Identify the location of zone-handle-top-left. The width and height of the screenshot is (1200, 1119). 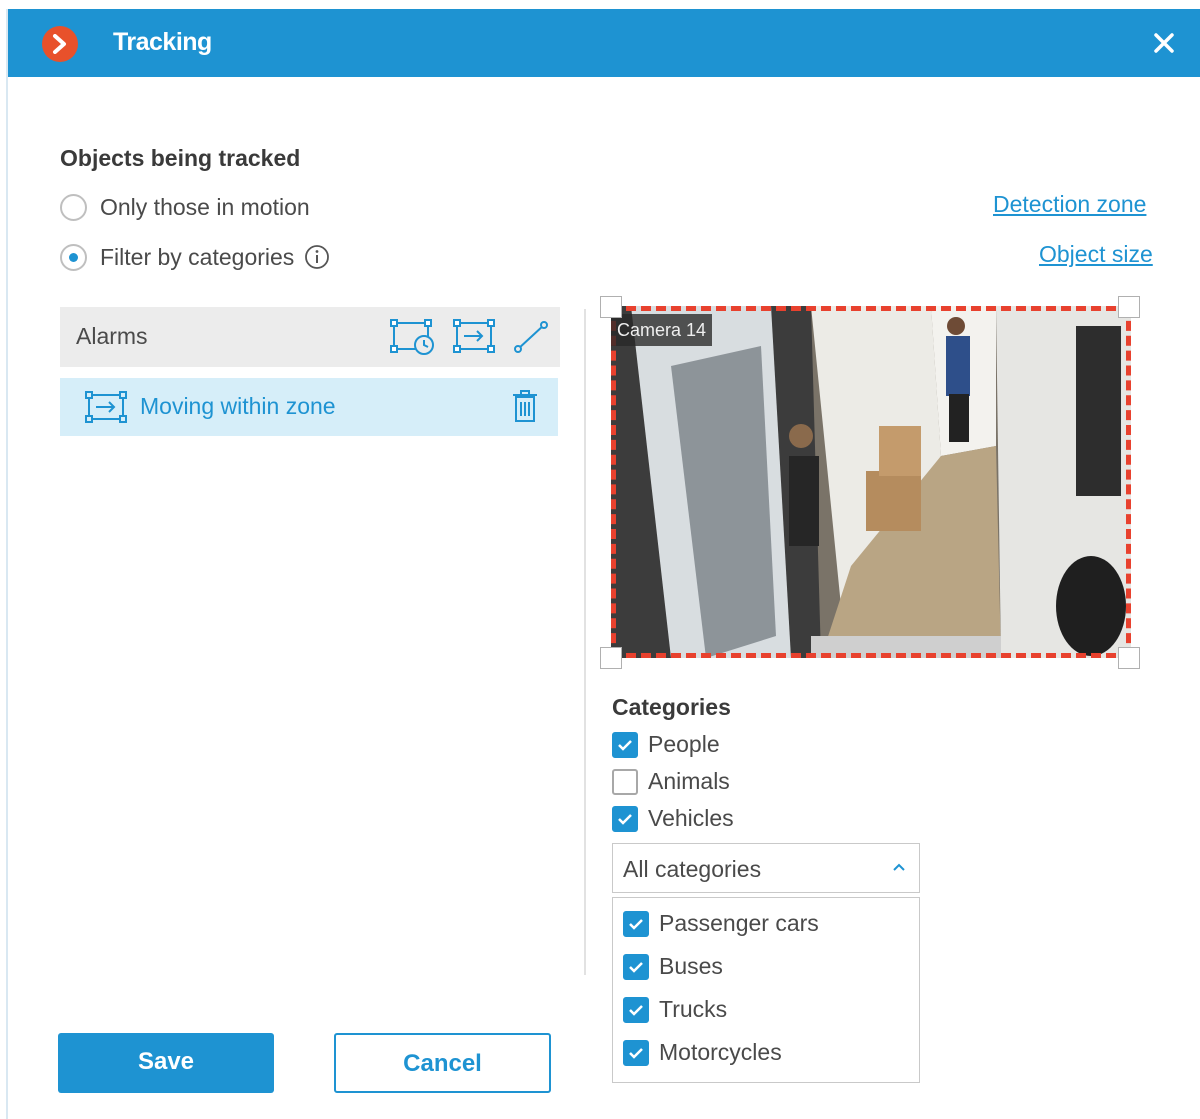
(611, 307).